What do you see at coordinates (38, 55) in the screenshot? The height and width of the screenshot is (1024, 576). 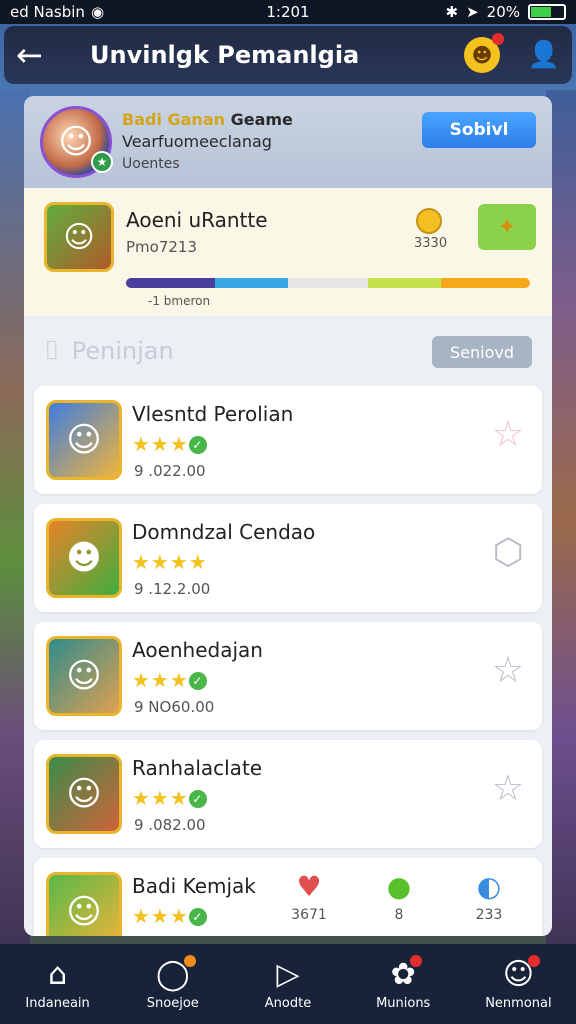 I see `back-arrow-icon: ←` at bounding box center [38, 55].